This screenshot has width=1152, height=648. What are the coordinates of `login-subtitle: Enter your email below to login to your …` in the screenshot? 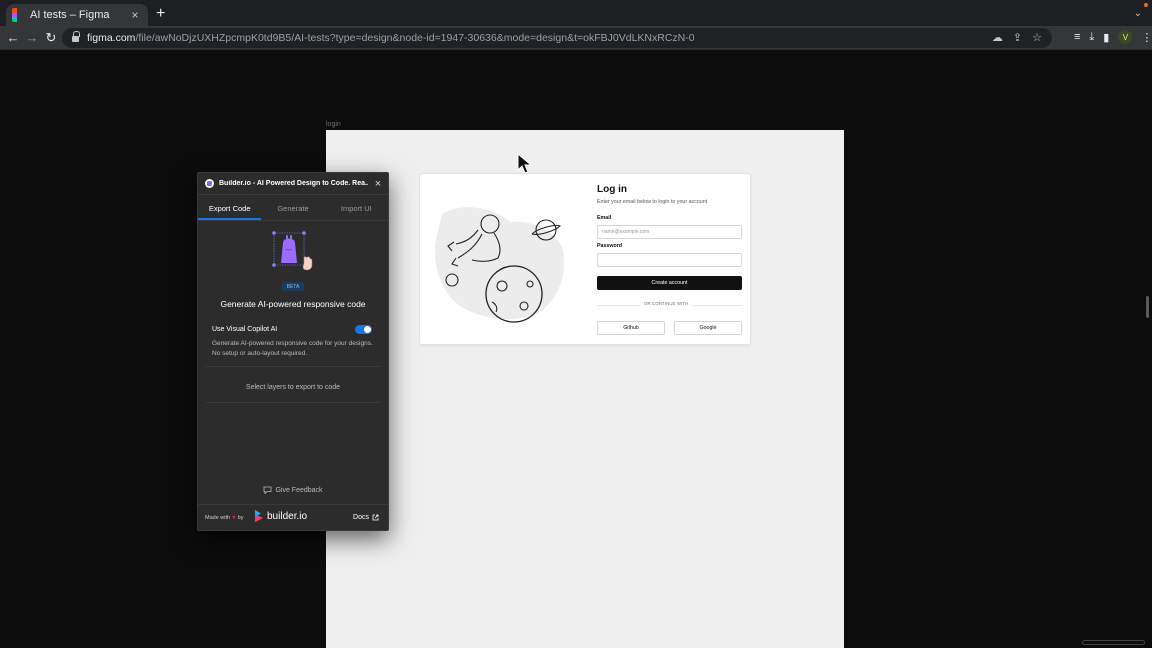 It's located at (652, 202).